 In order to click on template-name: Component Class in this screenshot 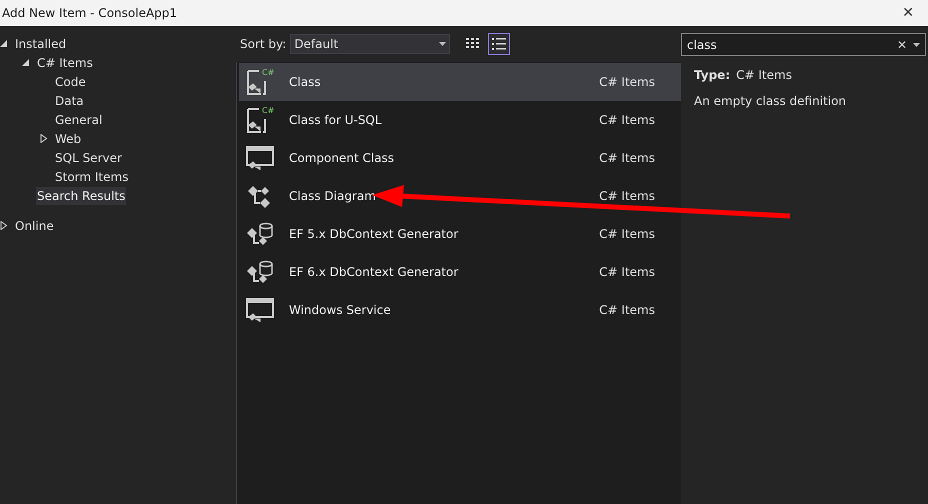, I will do `click(342, 158)`.